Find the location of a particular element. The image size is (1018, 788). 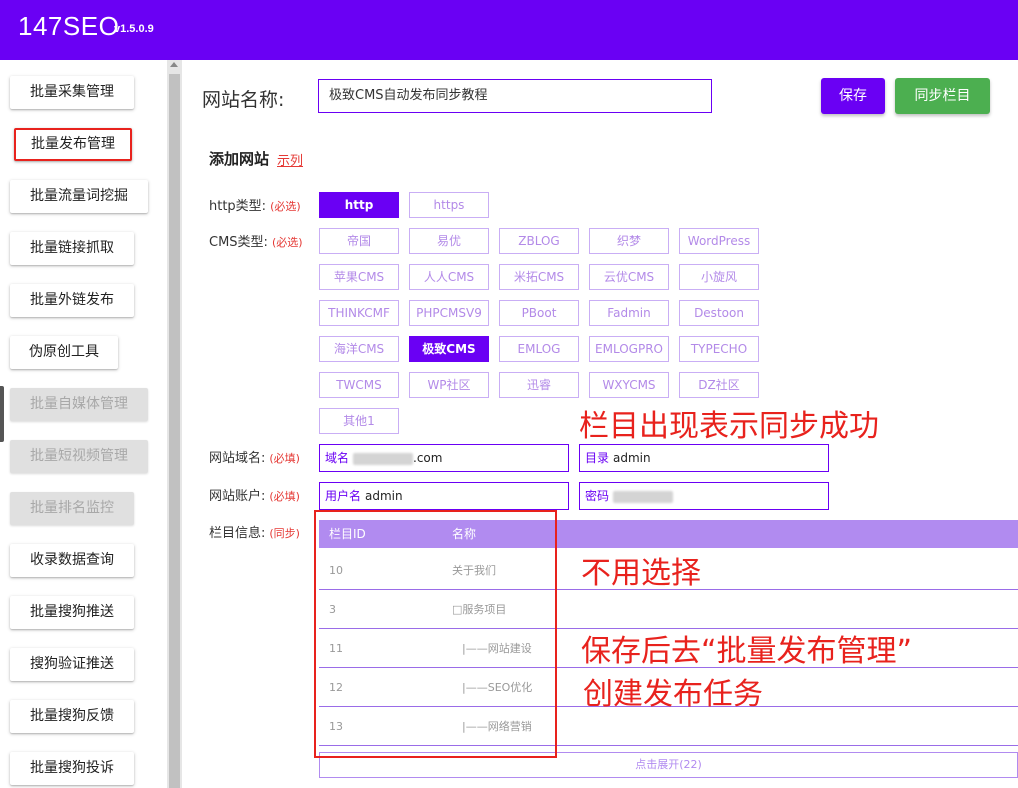

domain-label: 网站域名: (必填) is located at coordinates (254, 458).